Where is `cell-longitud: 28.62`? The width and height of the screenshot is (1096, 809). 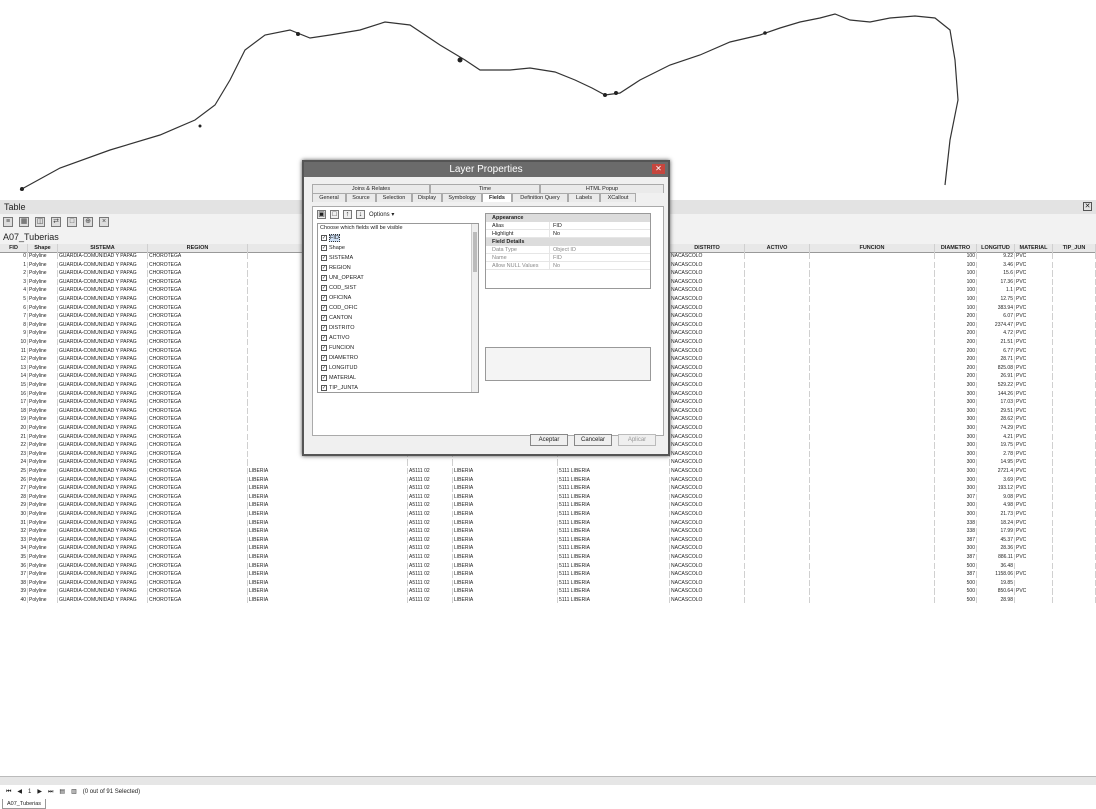
cell-longitud: 28.62 is located at coordinates (996, 419).